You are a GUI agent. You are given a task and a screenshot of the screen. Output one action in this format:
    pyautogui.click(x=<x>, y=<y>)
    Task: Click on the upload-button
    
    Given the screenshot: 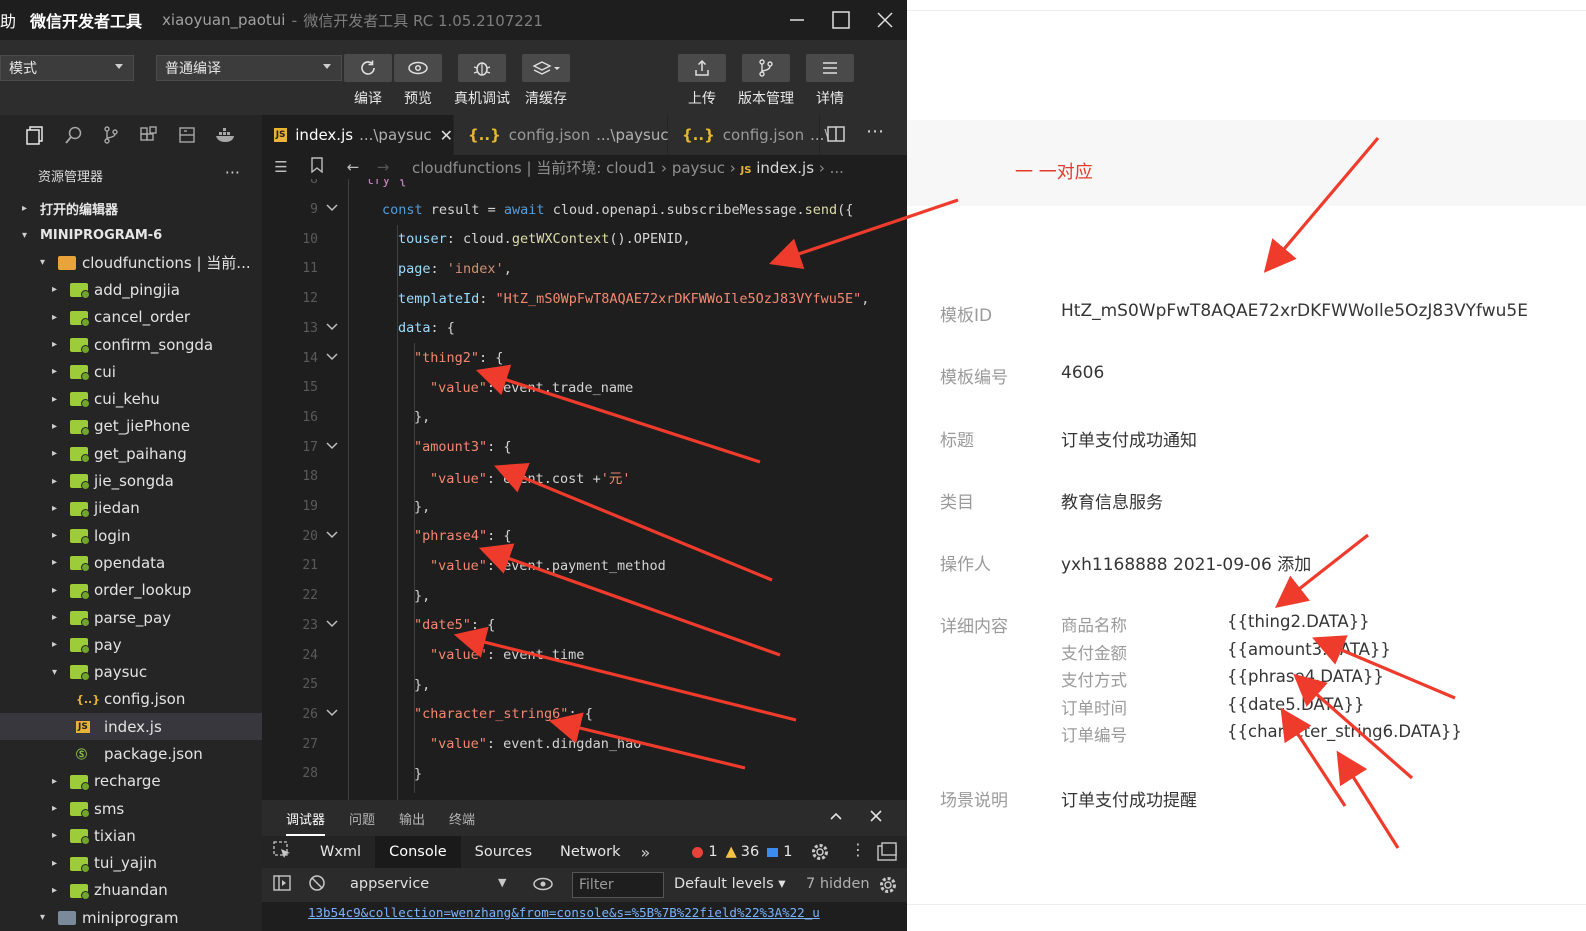 What is the action you would take?
    pyautogui.click(x=702, y=68)
    